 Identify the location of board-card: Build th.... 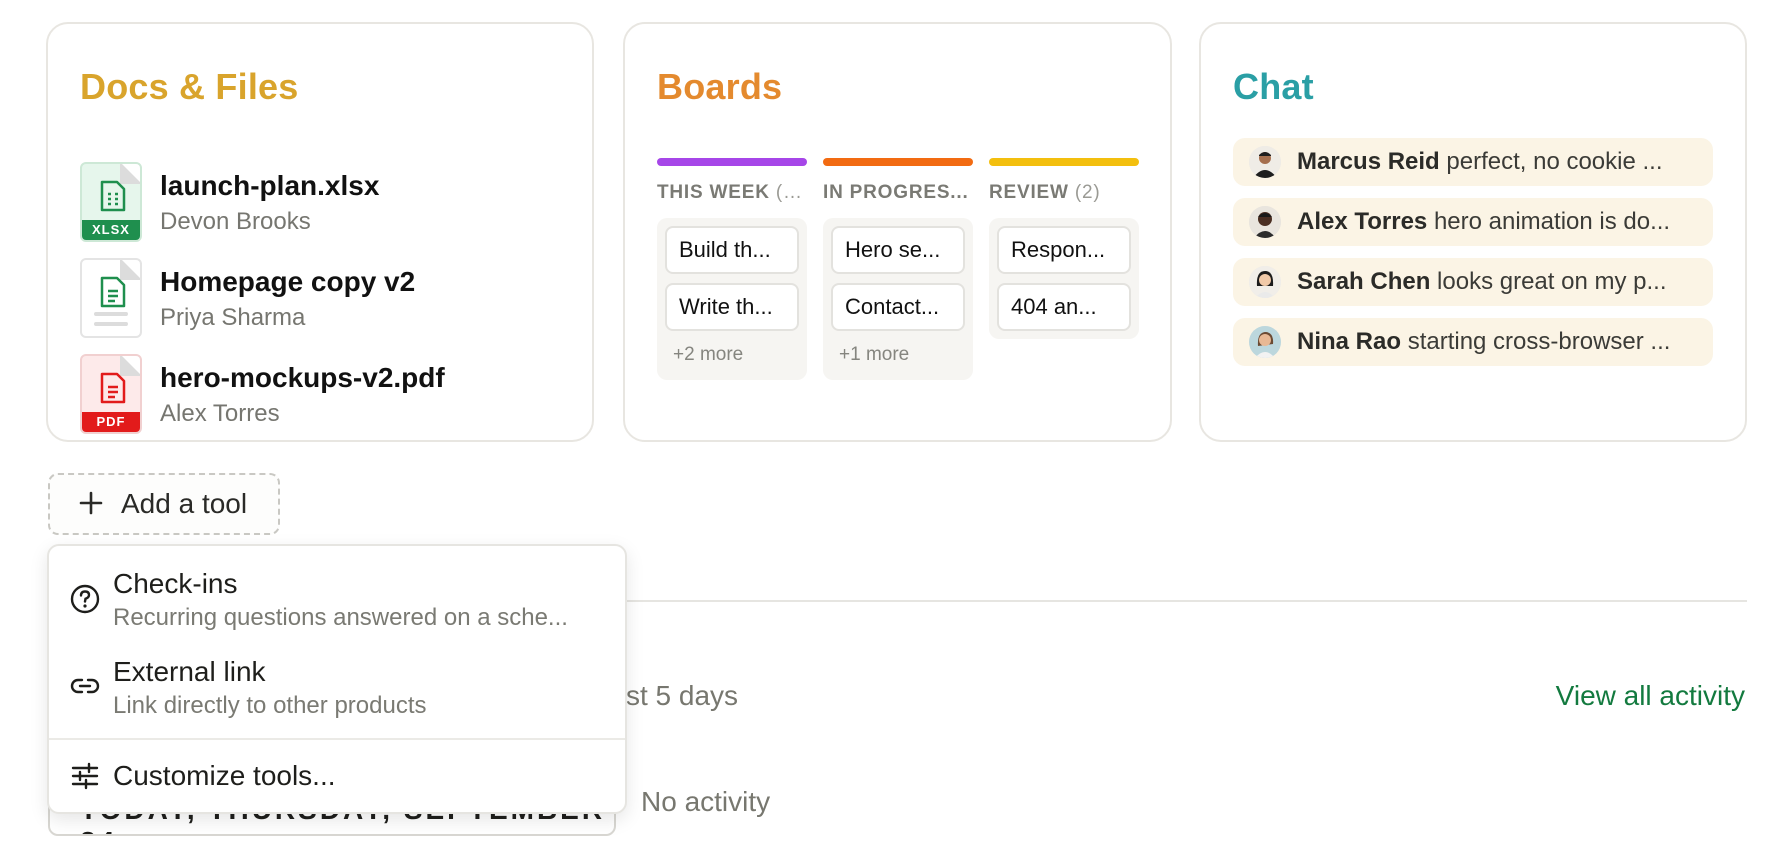
(732, 250).